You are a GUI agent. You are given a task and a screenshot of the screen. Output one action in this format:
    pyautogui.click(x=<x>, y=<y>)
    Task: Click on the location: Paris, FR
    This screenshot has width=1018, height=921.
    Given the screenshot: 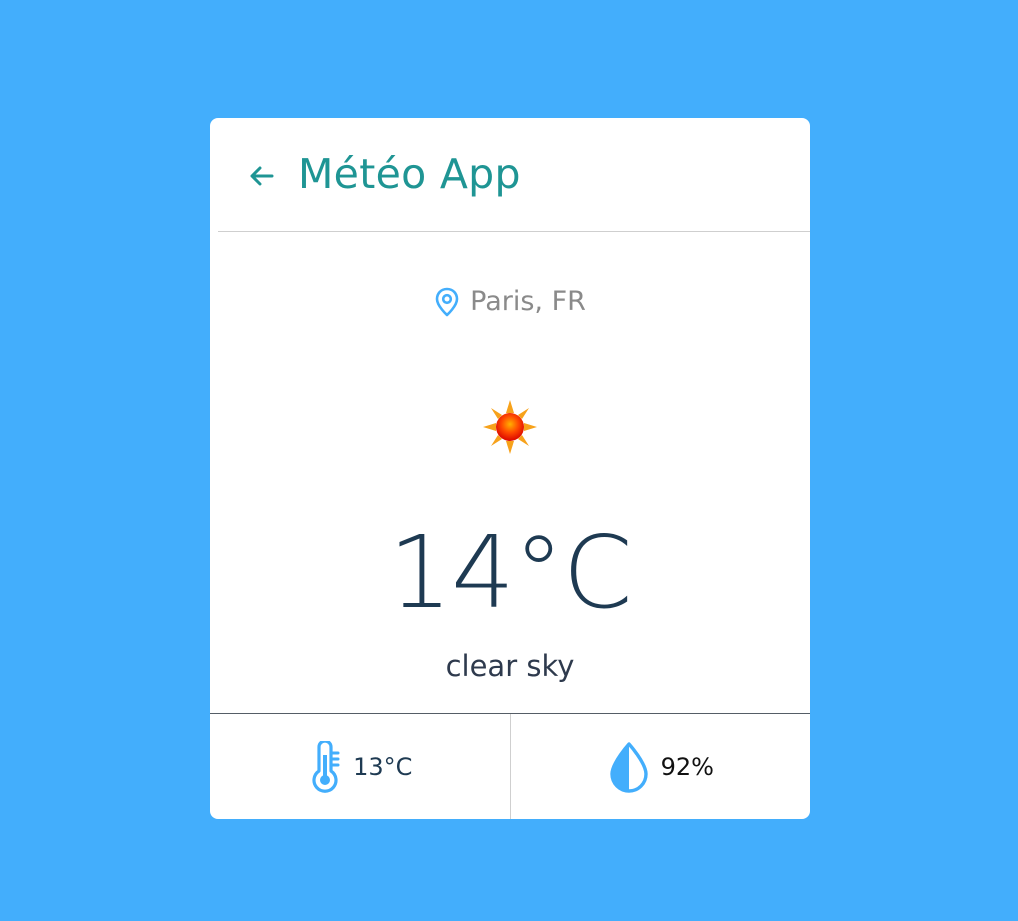 What is the action you would take?
    pyautogui.click(x=510, y=302)
    